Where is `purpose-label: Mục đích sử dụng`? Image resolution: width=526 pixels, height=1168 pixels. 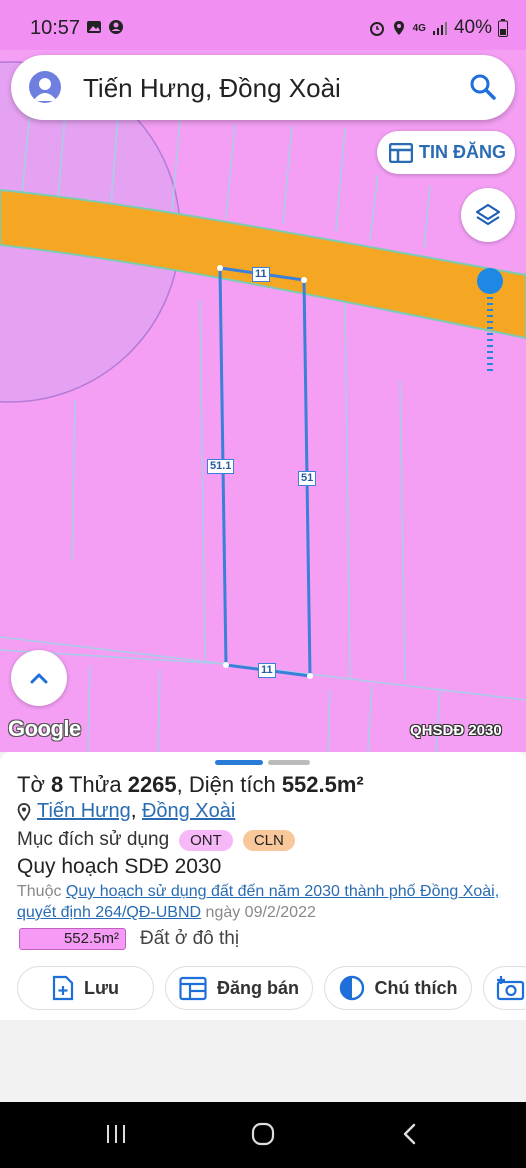 purpose-label: Mục đích sử dụng is located at coordinates (93, 839).